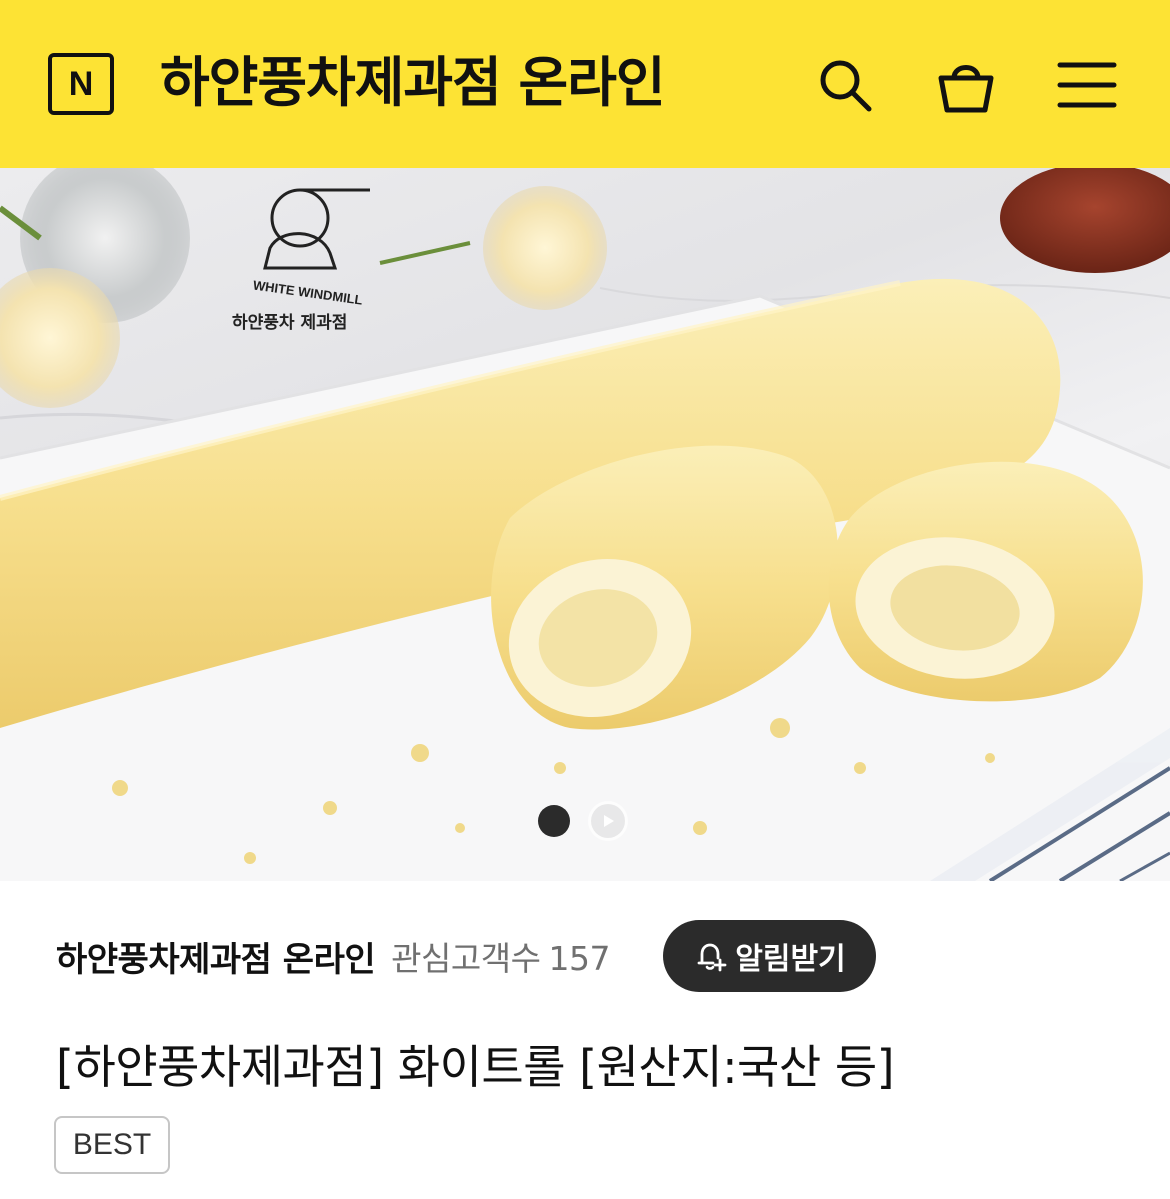 This screenshot has width=1170, height=1199. I want to click on product-title: [하얀풍차제과점] 화이트롤 [원산지:국산 등], so click(475, 1067).